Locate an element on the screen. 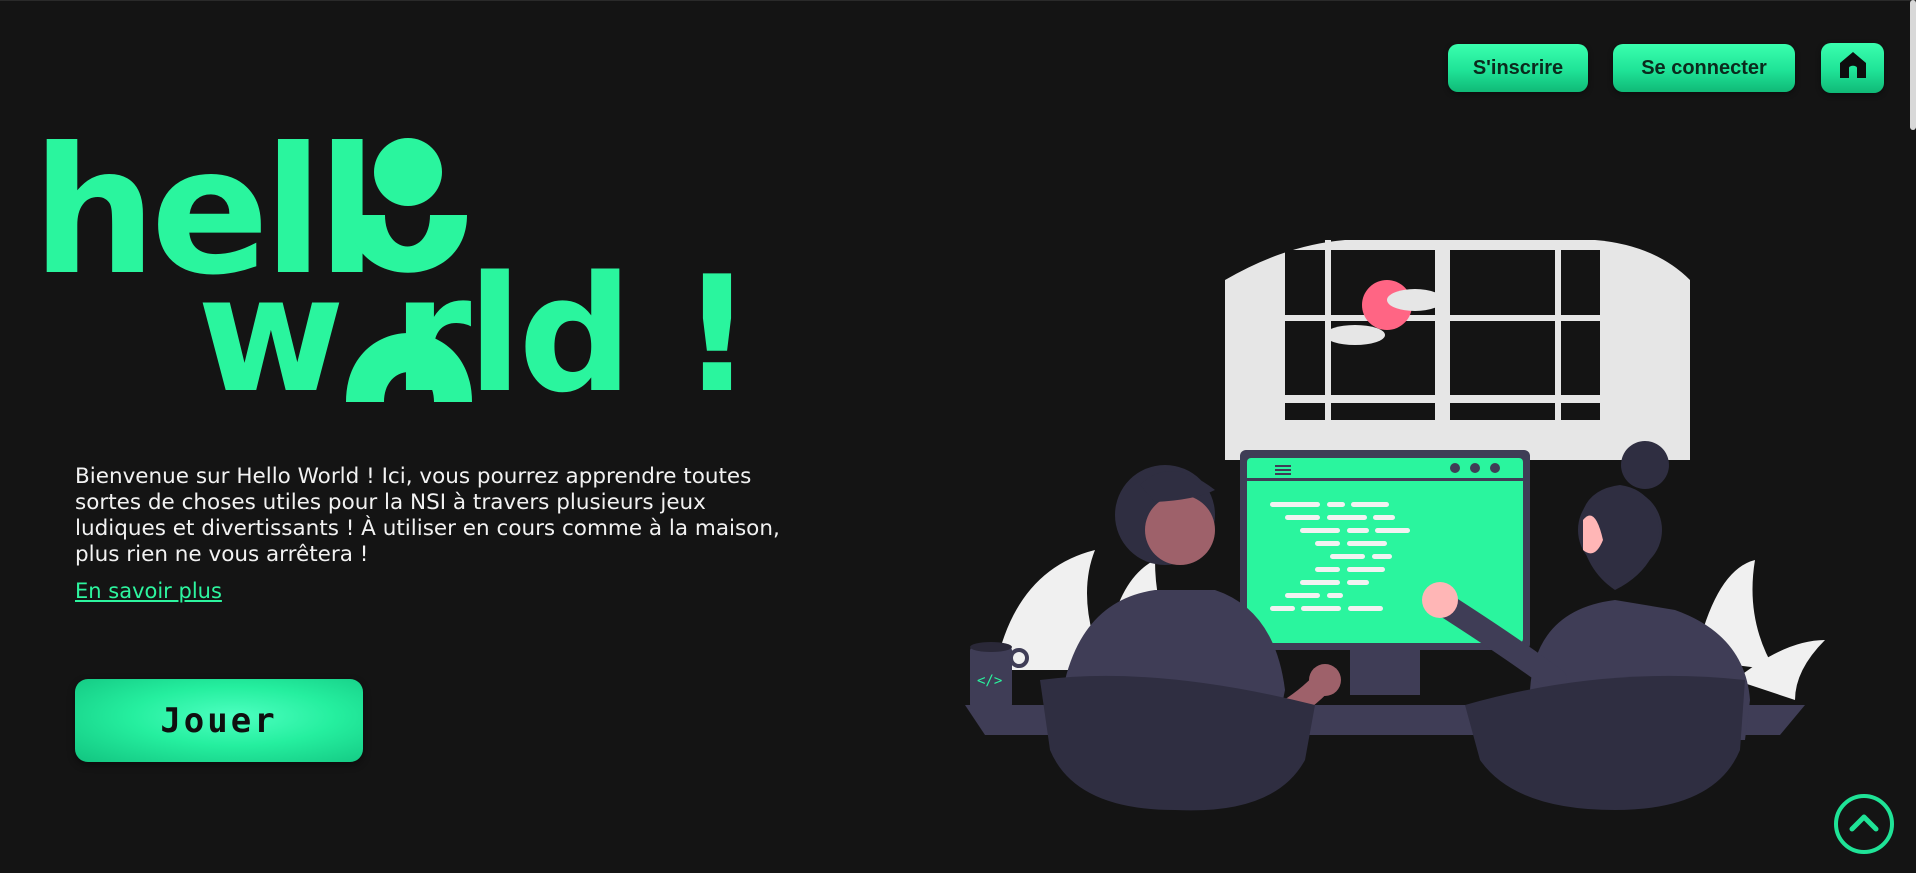  scrollbar-thumb is located at coordinates (1913, 65).